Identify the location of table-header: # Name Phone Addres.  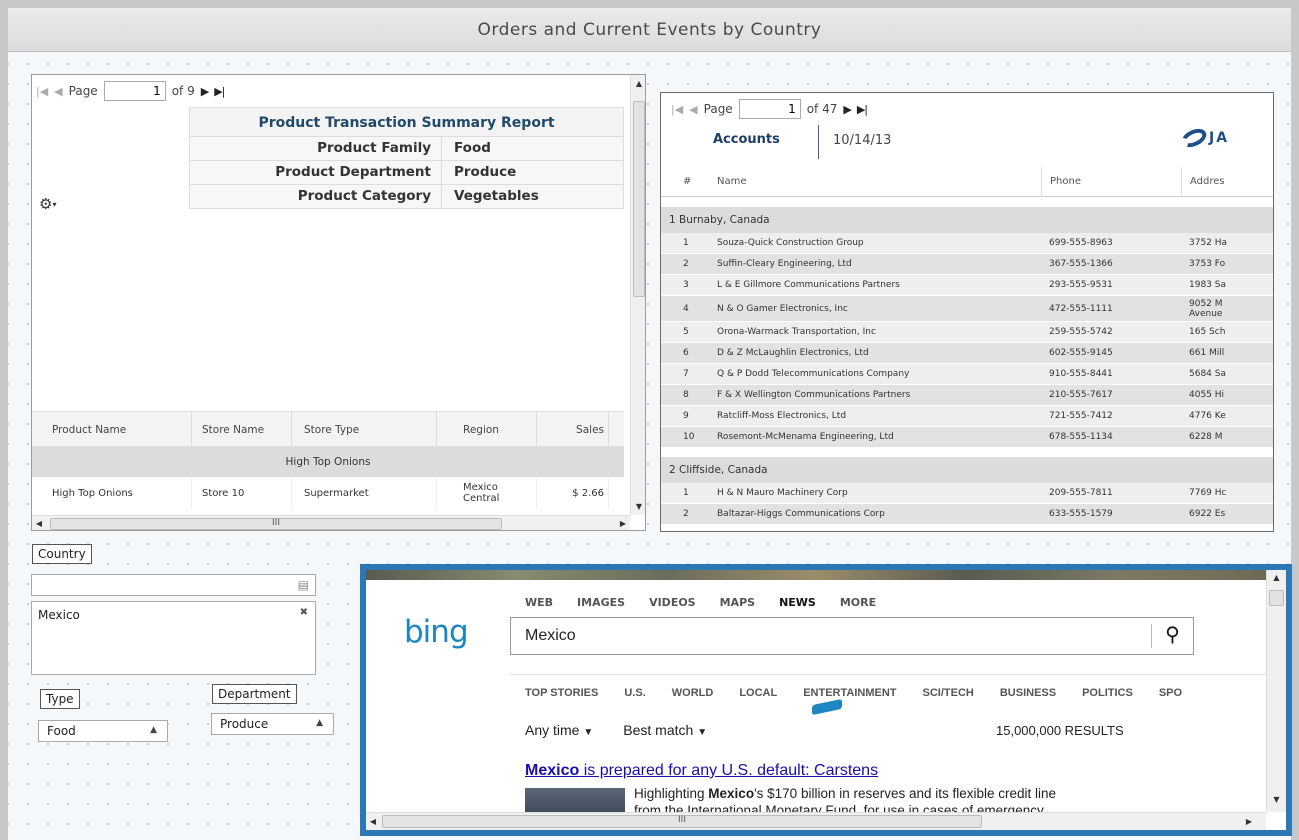
(967, 182).